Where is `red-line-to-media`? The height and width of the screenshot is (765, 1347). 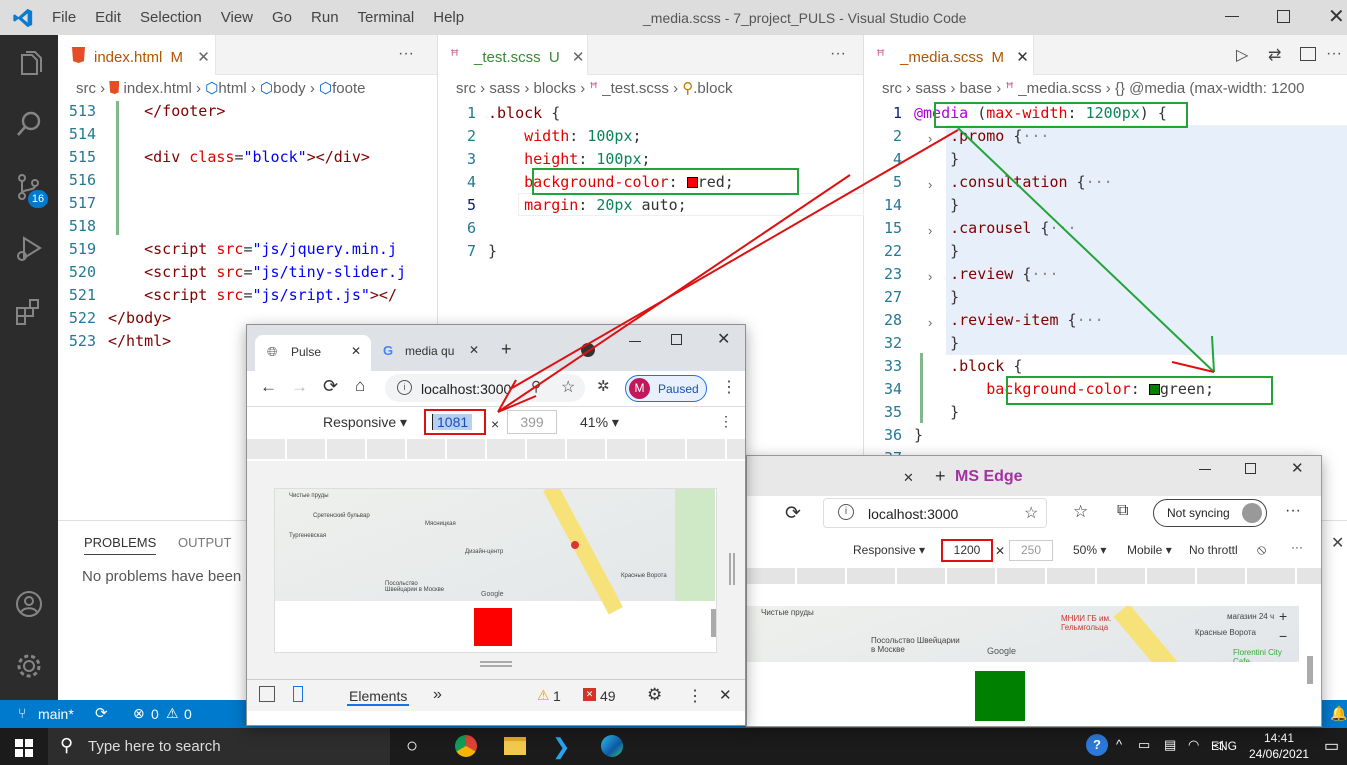
red-line-to-media is located at coordinates (735, 259).